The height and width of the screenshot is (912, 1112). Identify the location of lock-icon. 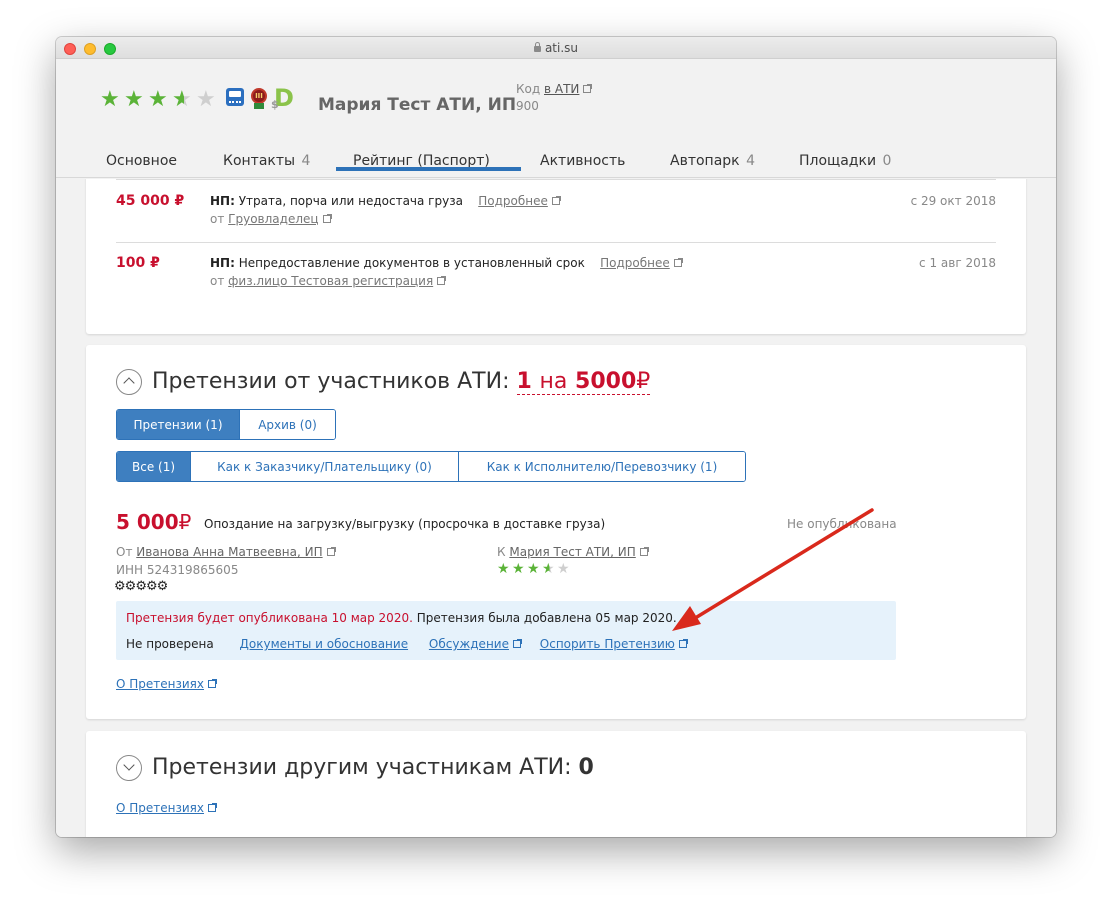
(537, 47).